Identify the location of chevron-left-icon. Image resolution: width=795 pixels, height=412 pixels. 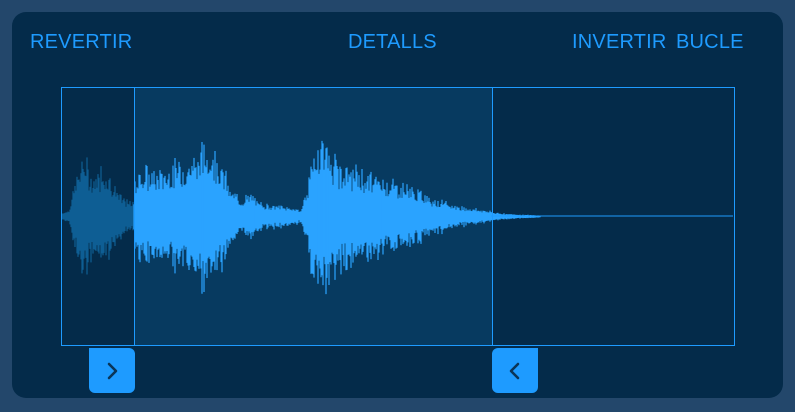
(514, 370).